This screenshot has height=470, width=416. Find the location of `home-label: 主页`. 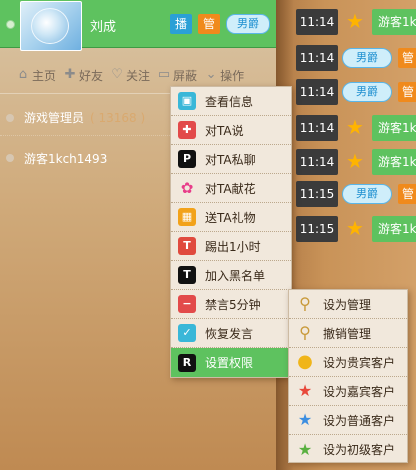

home-label: 主页 is located at coordinates (44, 75).